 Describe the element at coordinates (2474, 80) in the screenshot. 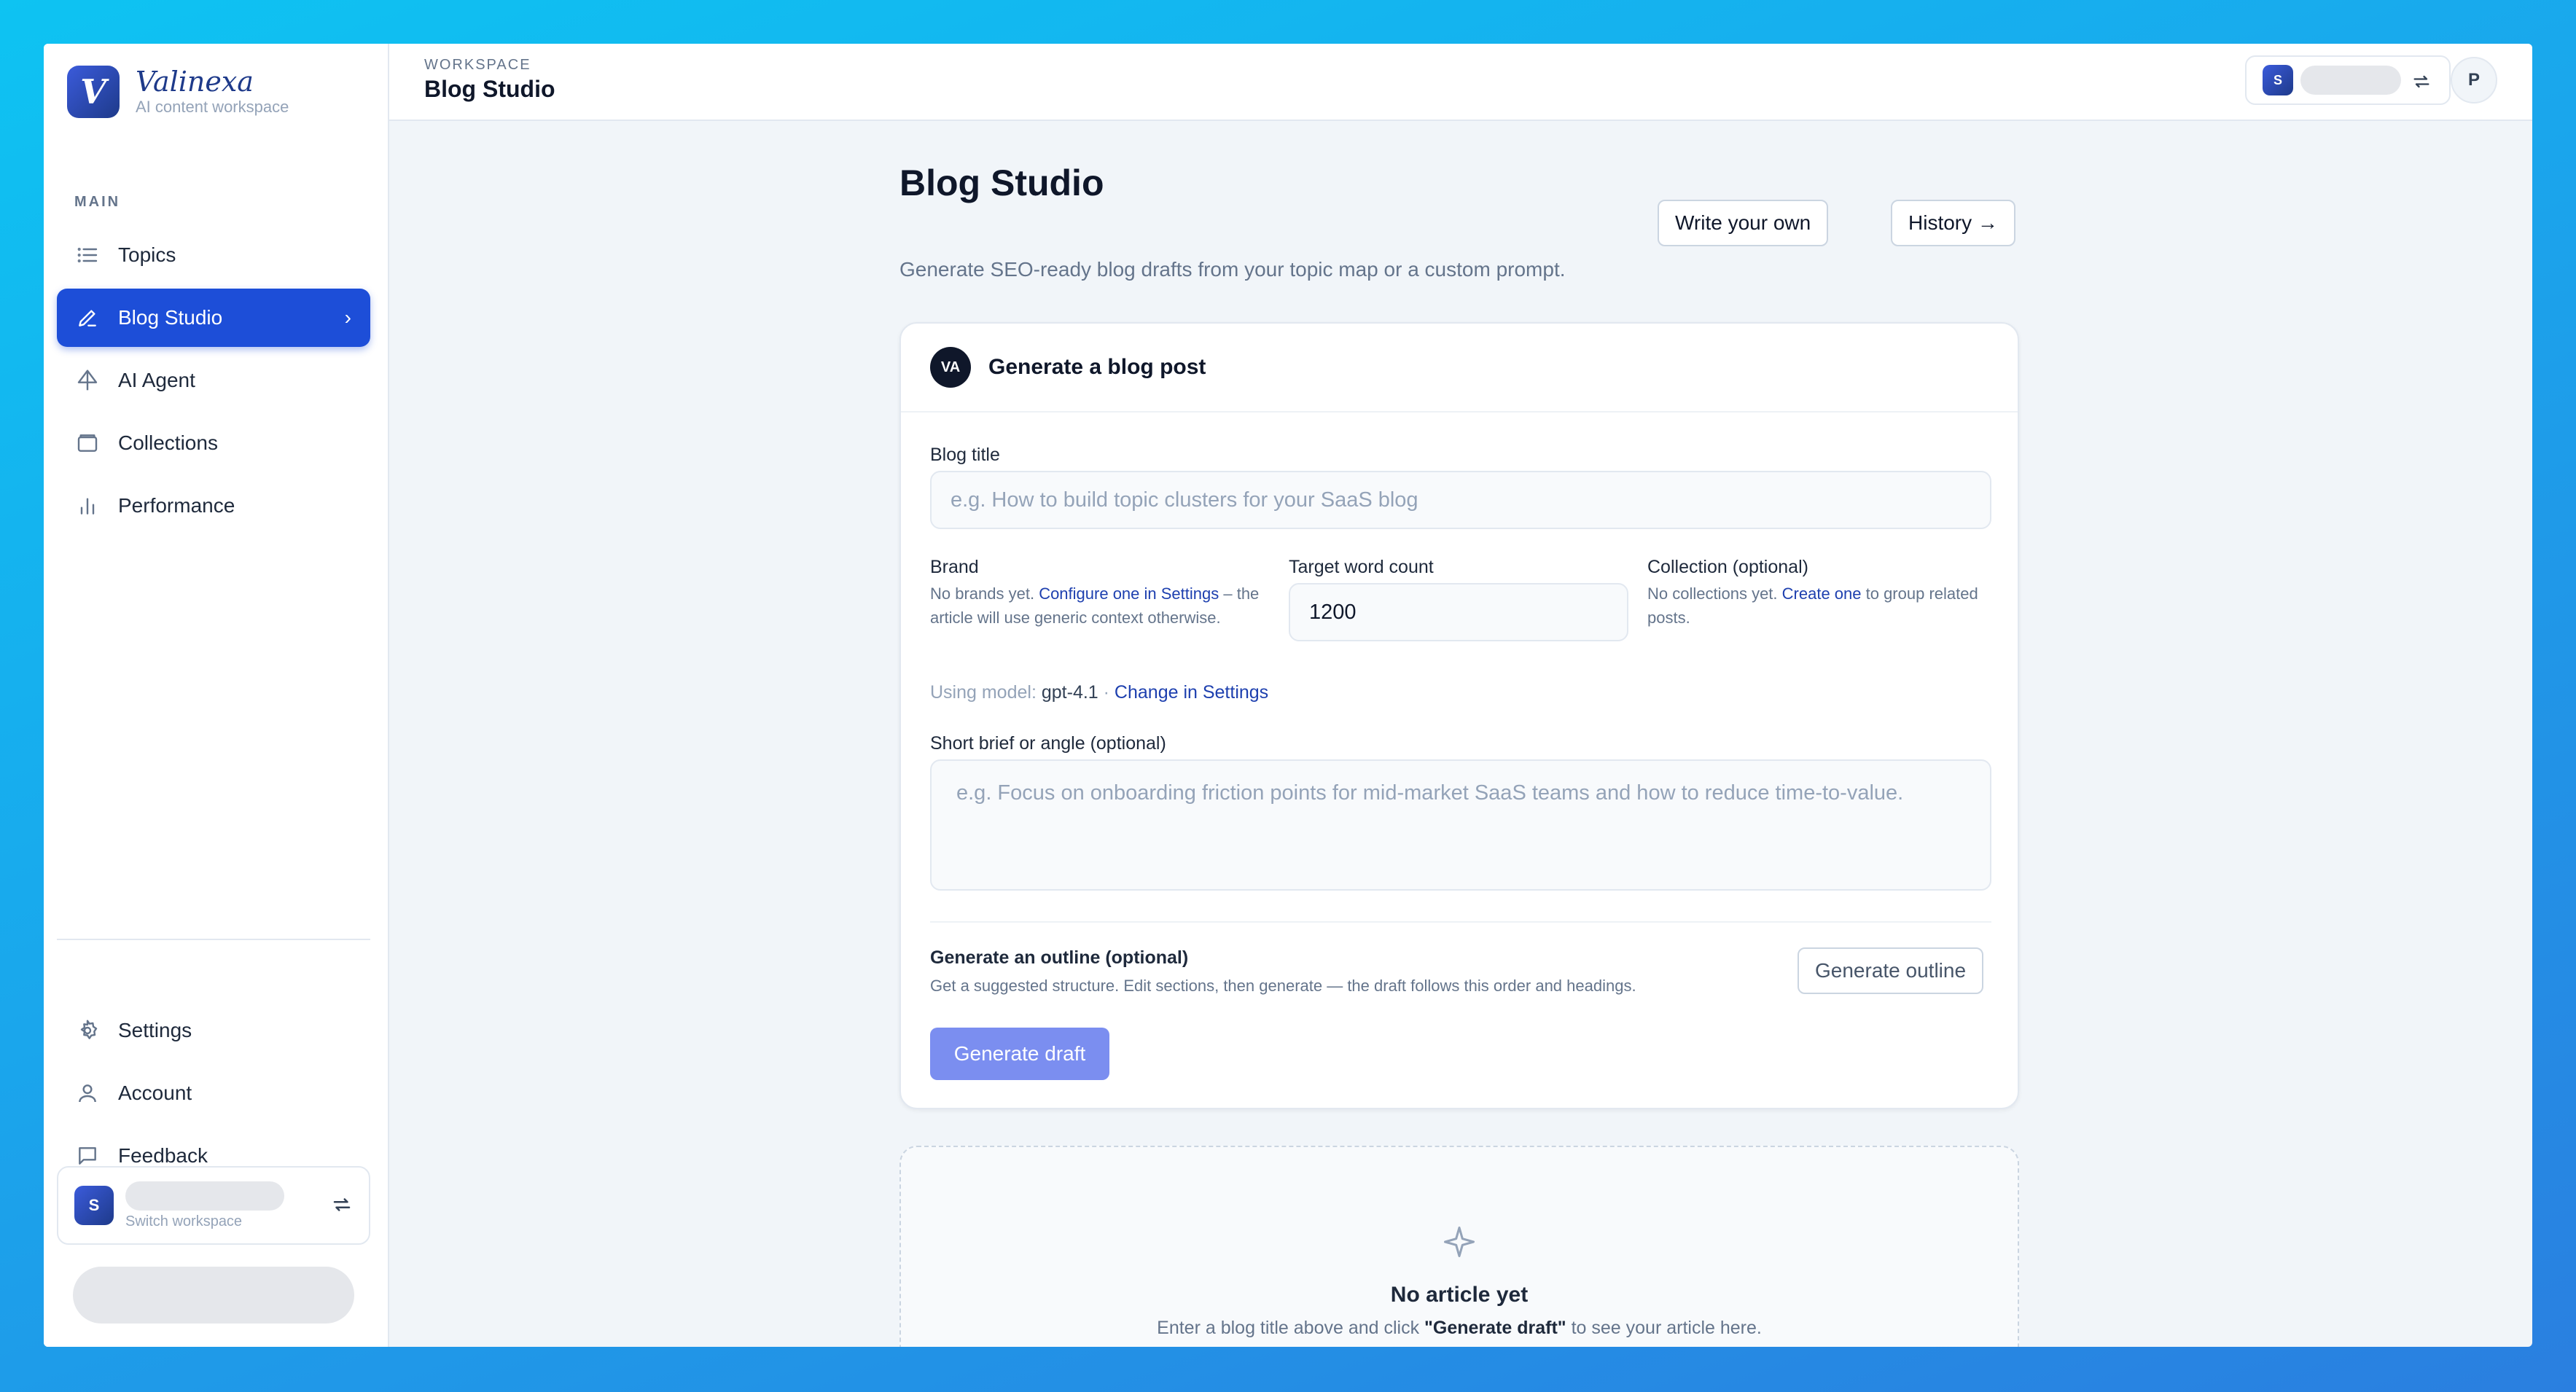

I see `user-avatar: P` at that location.